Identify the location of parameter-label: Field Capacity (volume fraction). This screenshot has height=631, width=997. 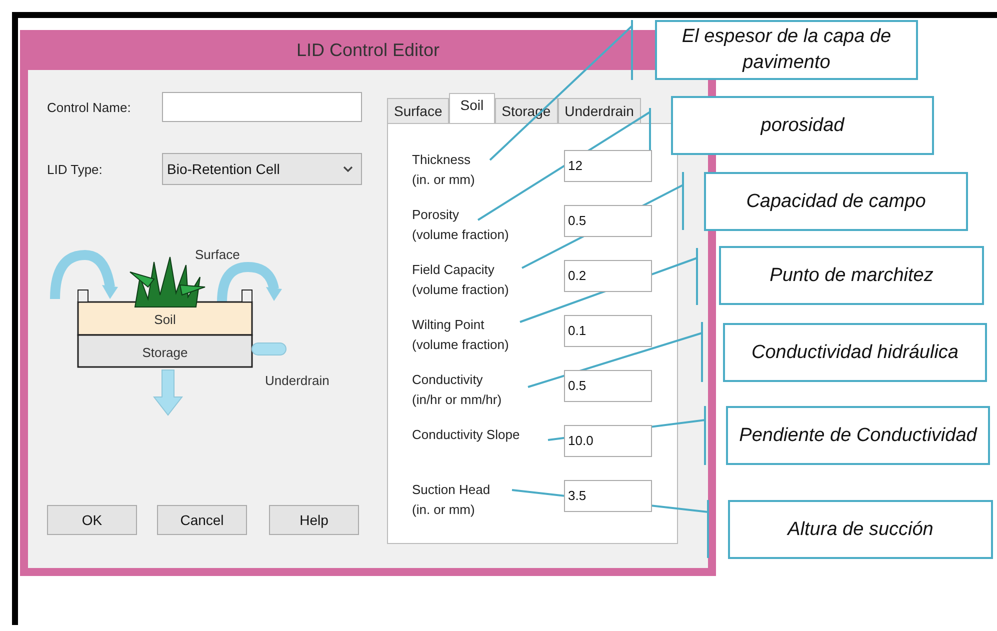
(461, 280).